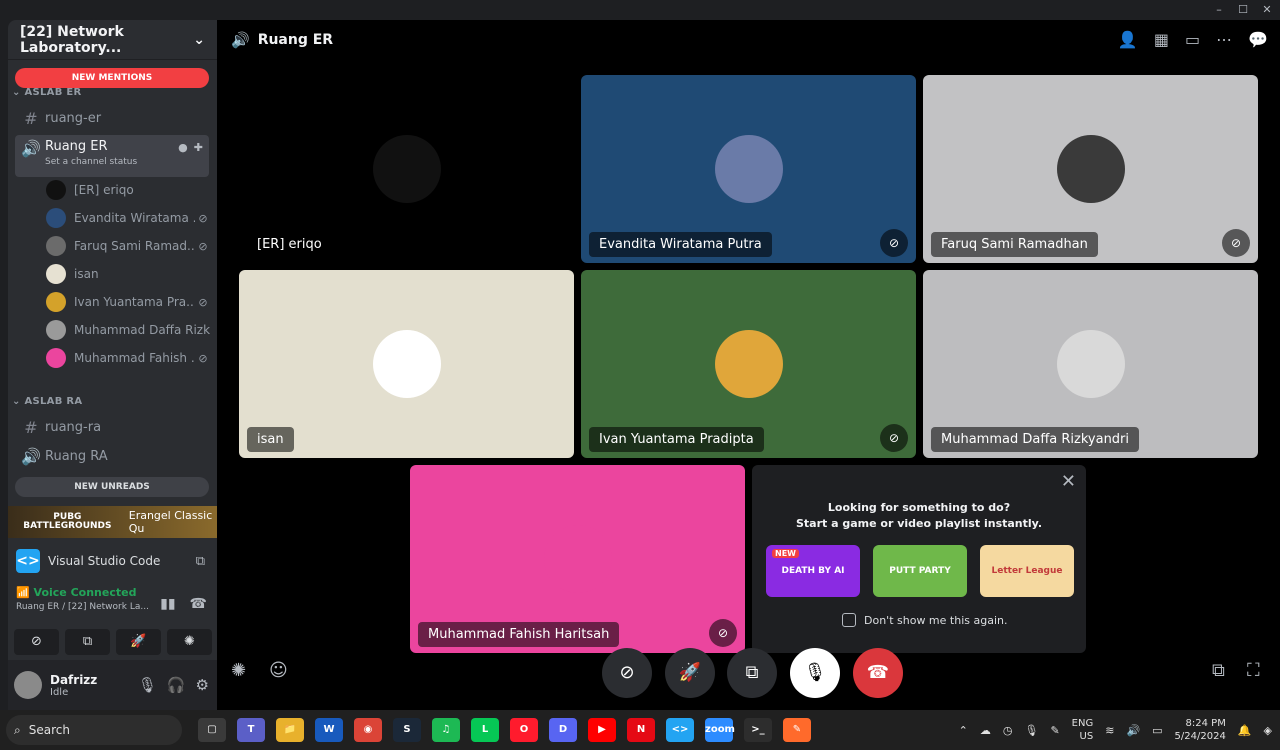  I want to click on game-card-letter-league: Letter League, so click(1027, 571).